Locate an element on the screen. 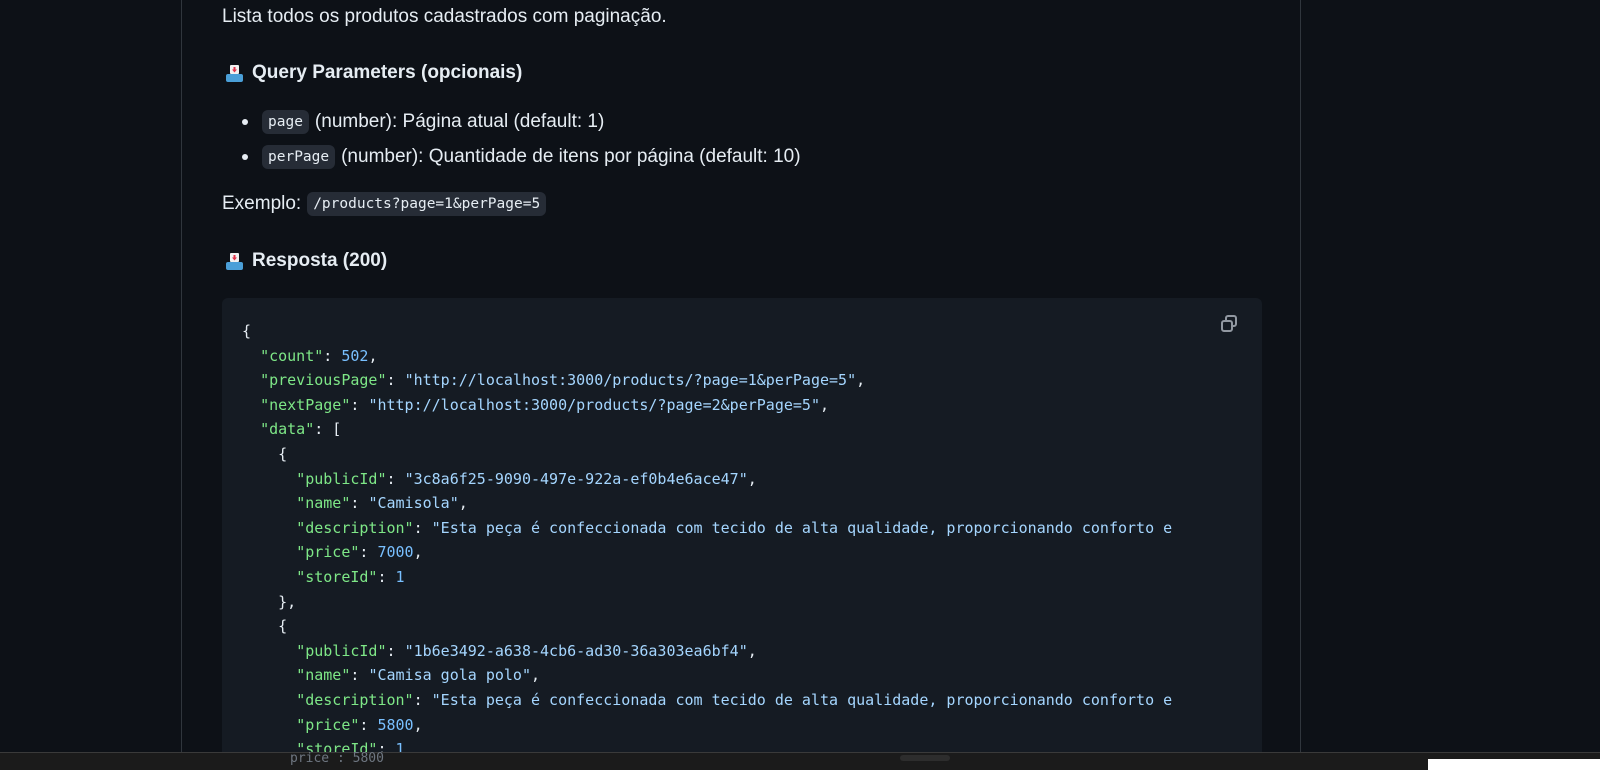 This screenshot has height=770, width=1600. json-number: 7000 is located at coordinates (395, 552).